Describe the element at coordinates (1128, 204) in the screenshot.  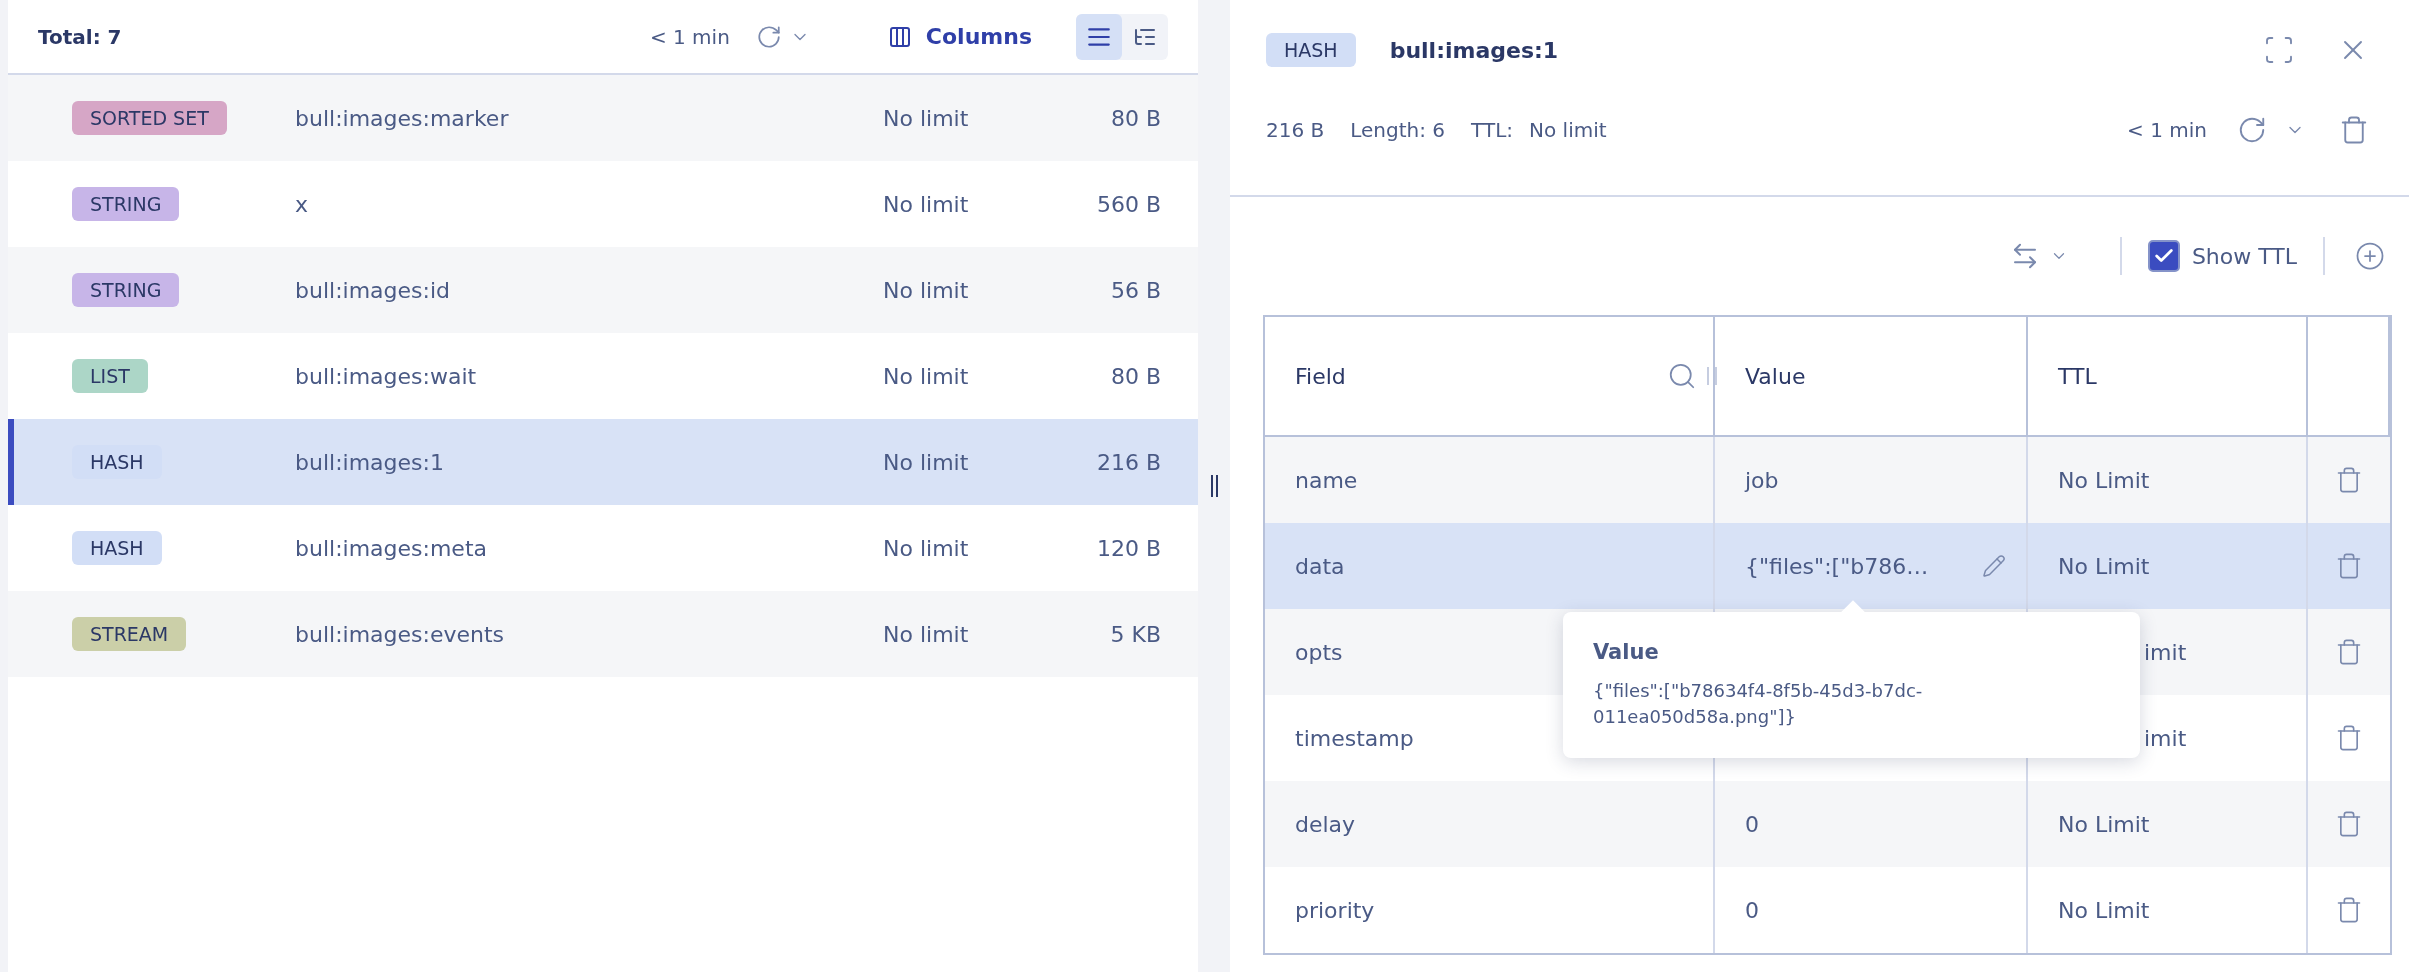
I see `key-size: 560 B` at that location.